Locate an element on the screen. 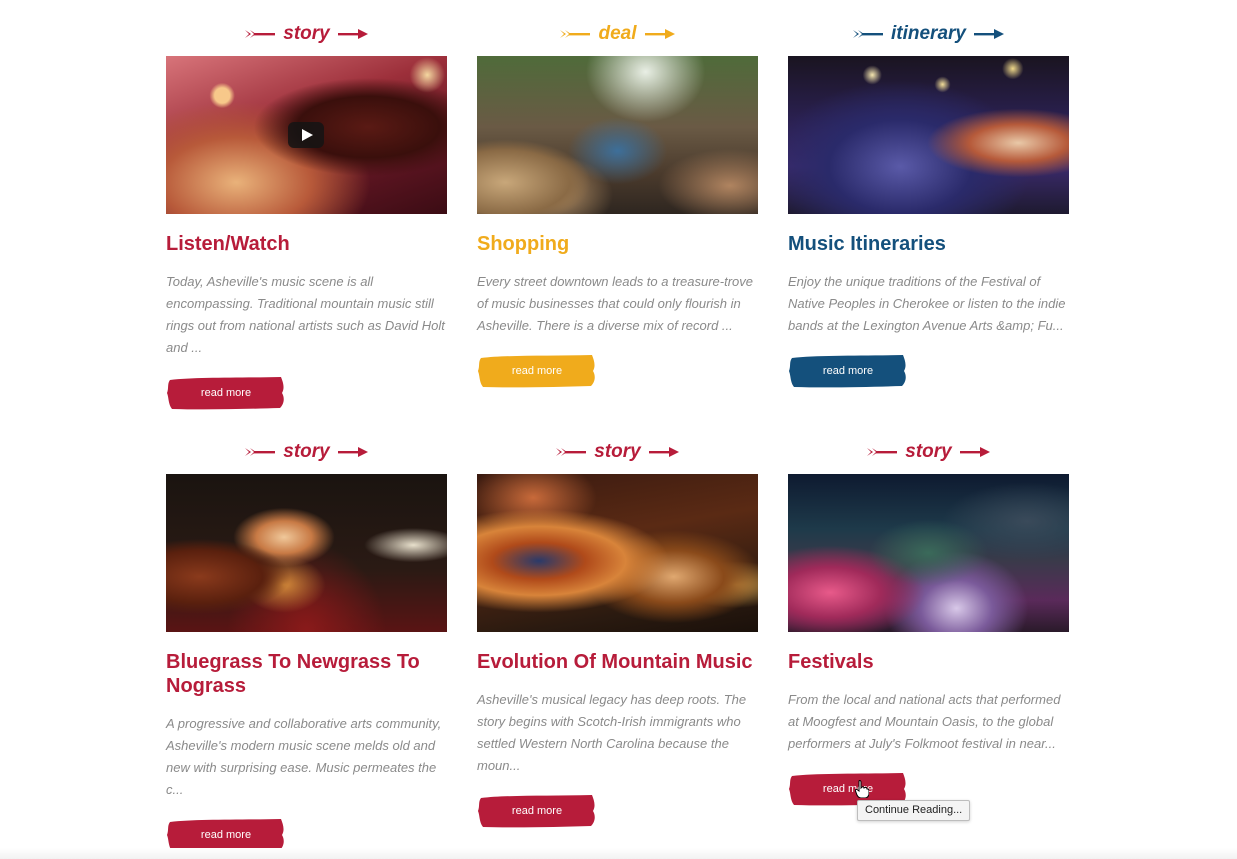 This screenshot has width=1237, height=859. card-title: Evolution Of Mountain Music is located at coordinates (617, 662).